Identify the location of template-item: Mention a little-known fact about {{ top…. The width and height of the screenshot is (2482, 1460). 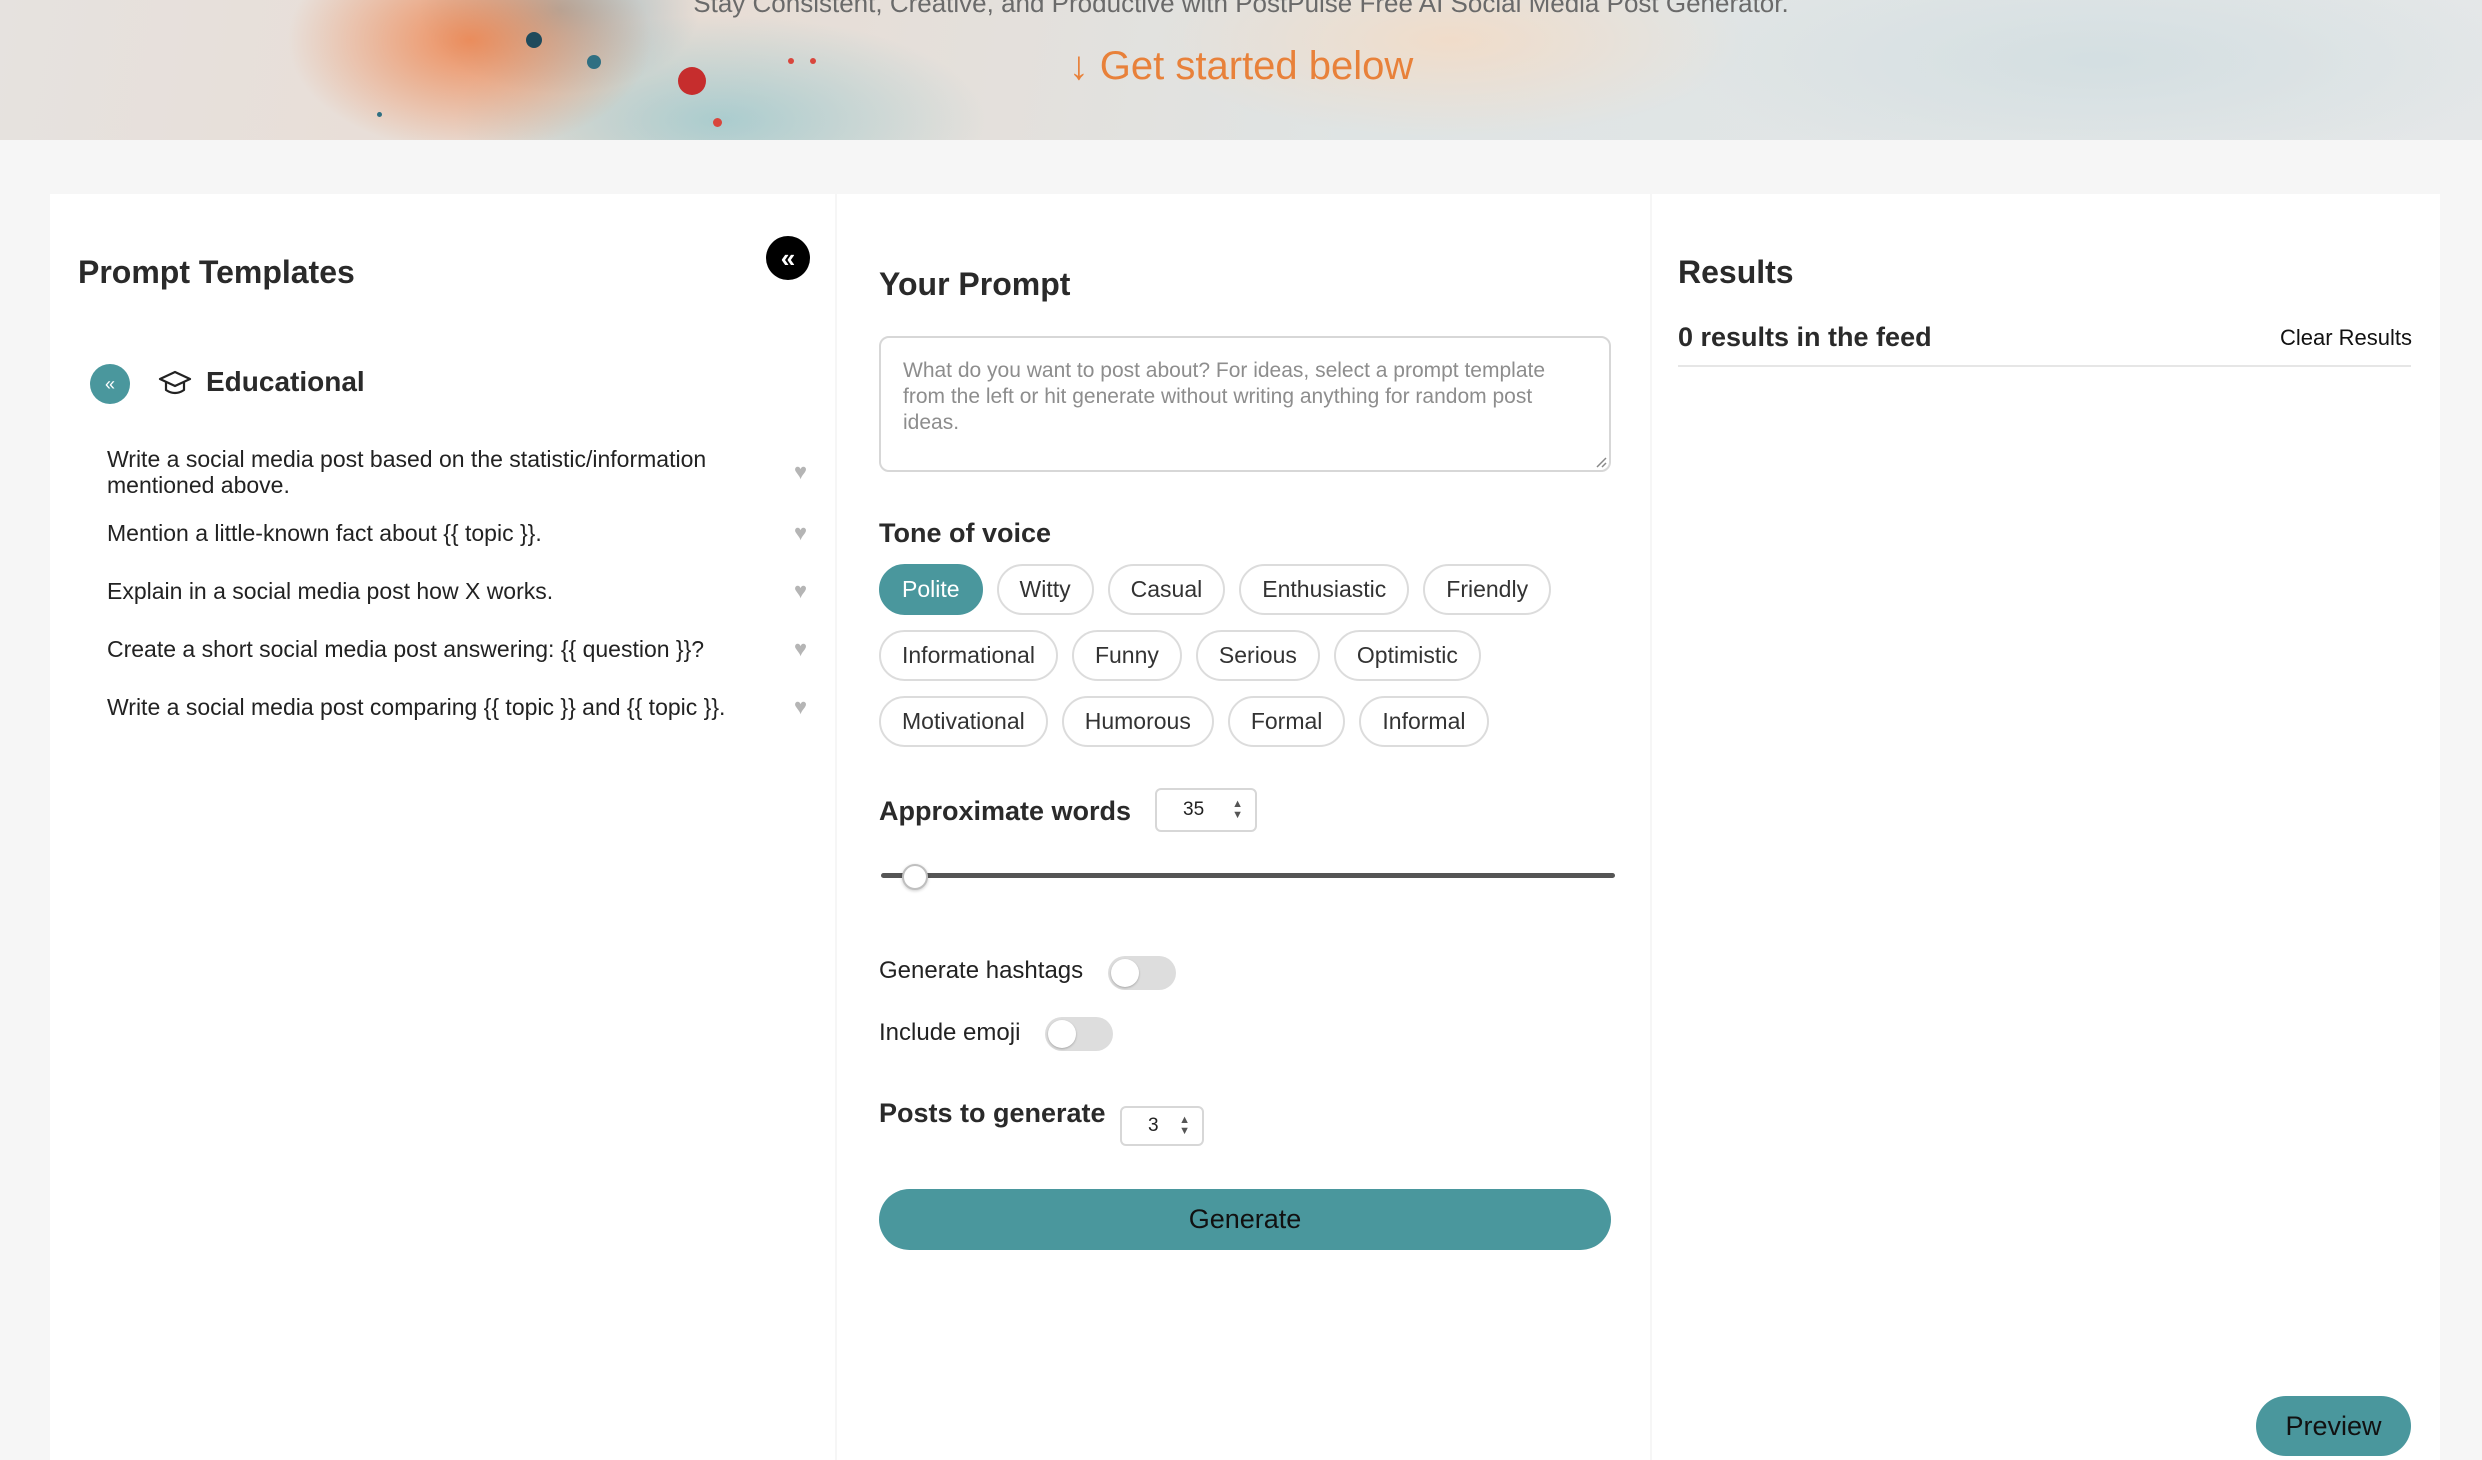
(457, 533).